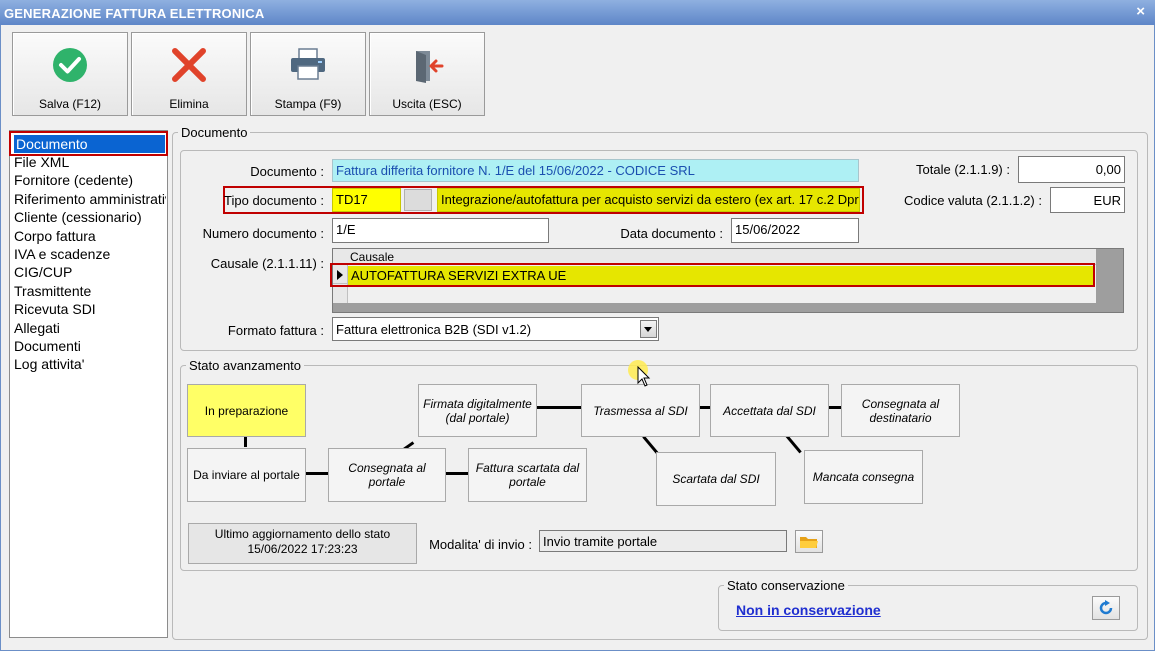 This screenshot has width=1155, height=651. I want to click on codice-valuta-field: EUR, so click(1087, 200).